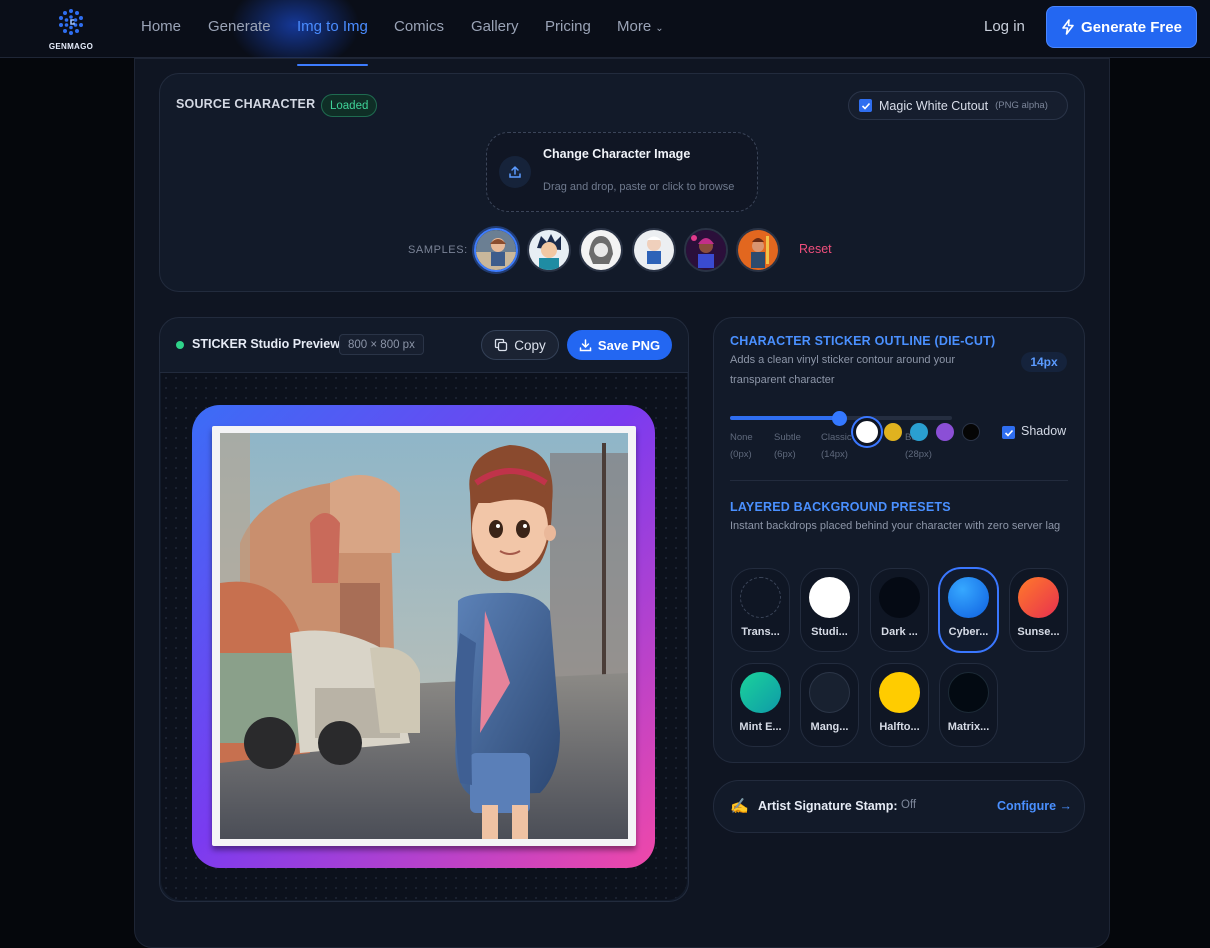 The width and height of the screenshot is (1210, 948). I want to click on login-link: Log in, so click(1004, 26).